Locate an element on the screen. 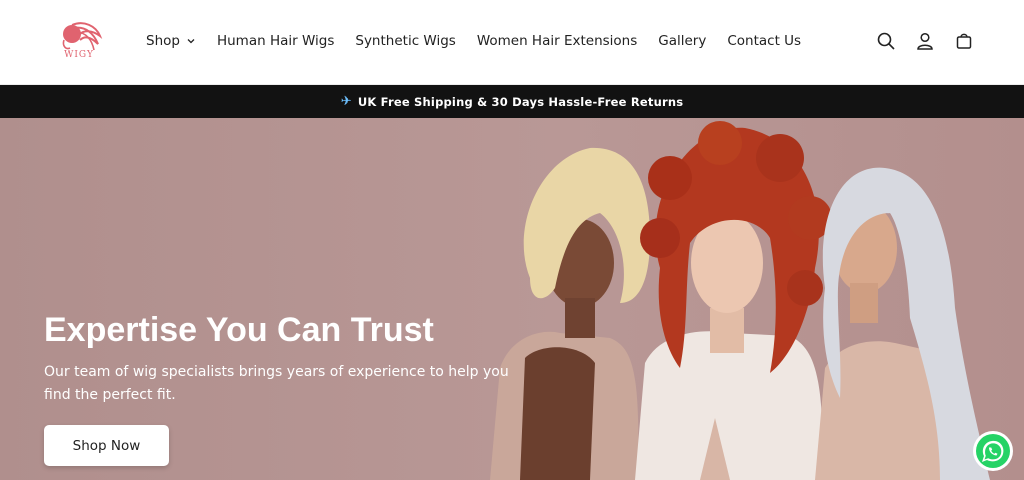  nav-item-label: Synthetic Wigs is located at coordinates (405, 41).